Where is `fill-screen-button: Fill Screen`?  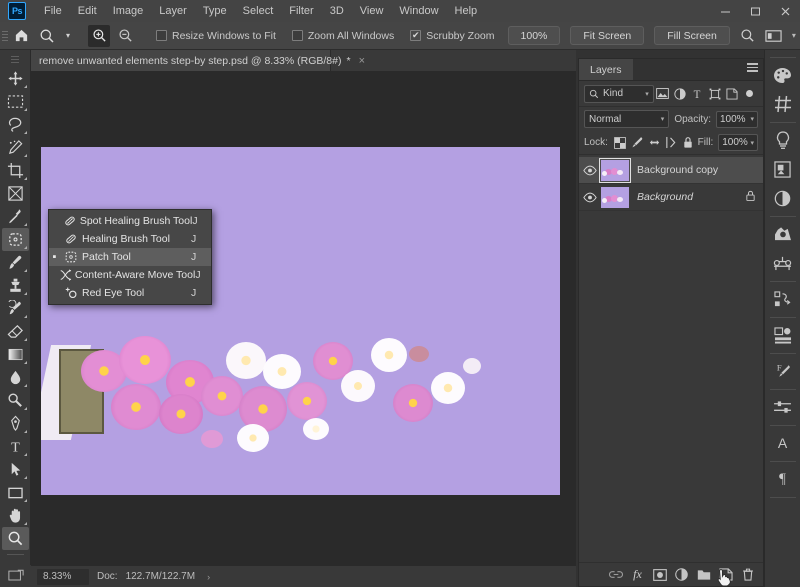
fill-screen-button: Fill Screen is located at coordinates (692, 35).